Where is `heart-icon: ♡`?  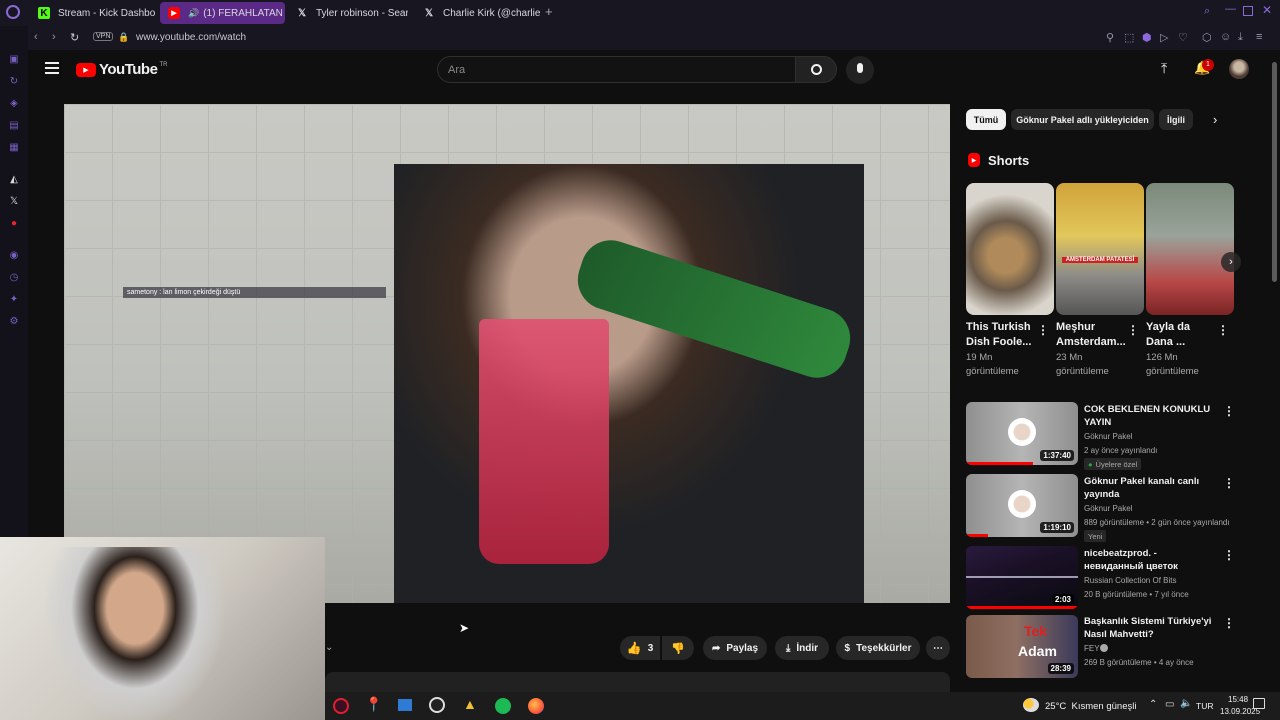
heart-icon: ♡ is located at coordinates (1183, 37).